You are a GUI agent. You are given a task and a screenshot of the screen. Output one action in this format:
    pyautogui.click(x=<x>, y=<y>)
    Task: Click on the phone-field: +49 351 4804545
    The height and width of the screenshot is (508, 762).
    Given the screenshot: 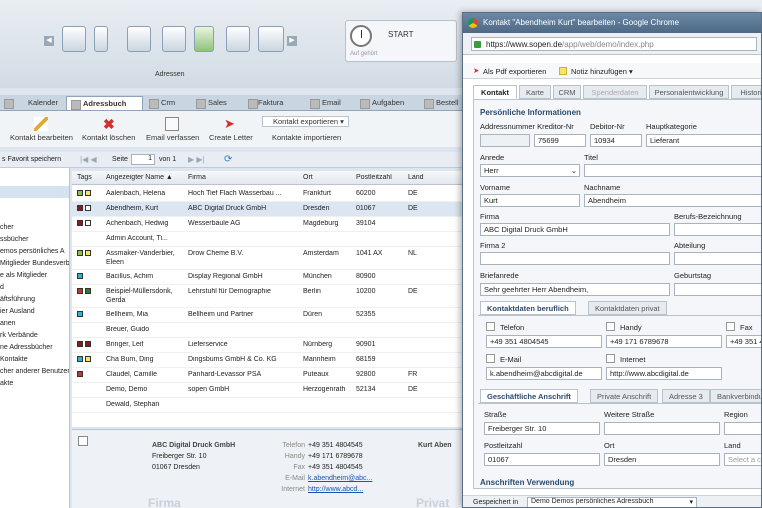 What is the action you would take?
    pyautogui.click(x=544, y=341)
    